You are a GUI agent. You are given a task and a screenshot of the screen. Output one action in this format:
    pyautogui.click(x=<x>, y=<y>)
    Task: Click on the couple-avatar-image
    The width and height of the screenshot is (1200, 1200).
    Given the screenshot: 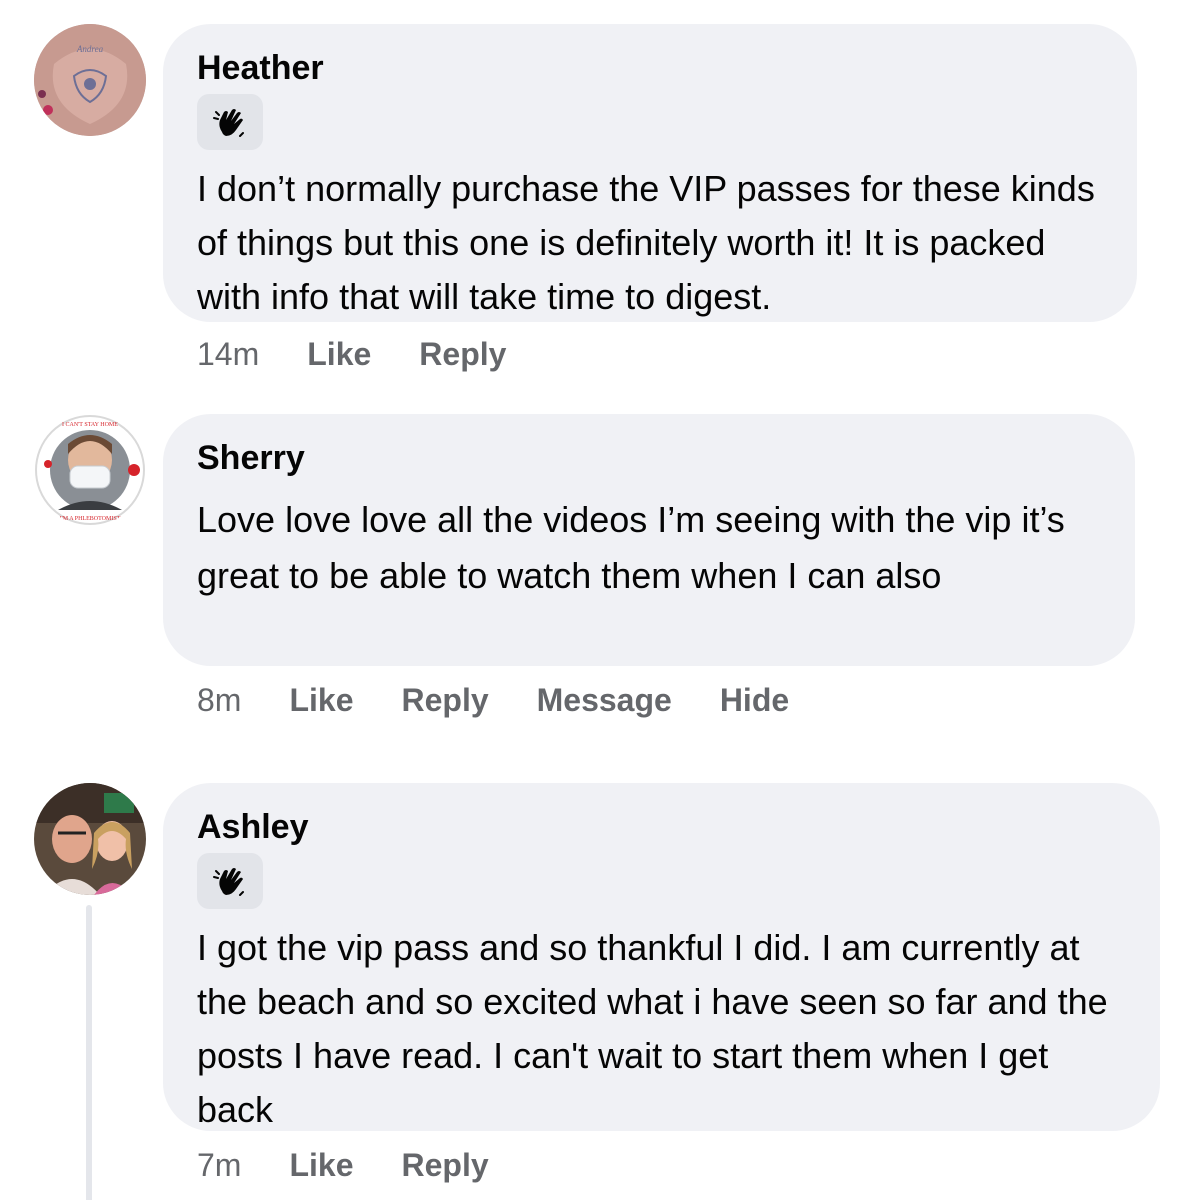 What is the action you would take?
    pyautogui.click(x=90, y=839)
    